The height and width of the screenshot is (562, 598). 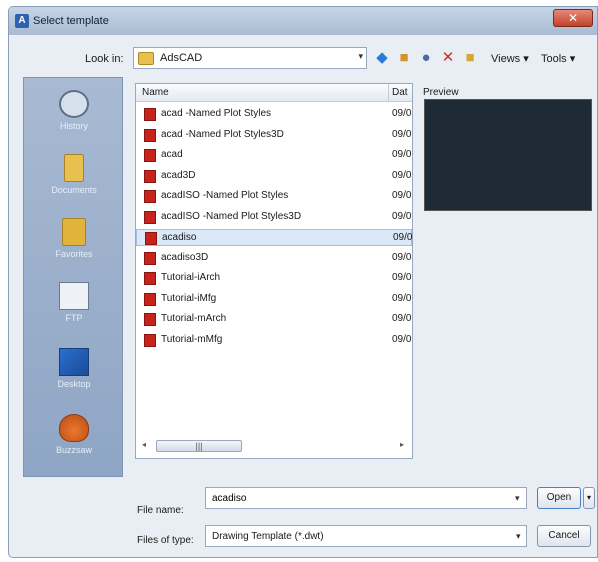 What do you see at coordinates (73, 126) in the screenshot?
I see `place-label: History` at bounding box center [73, 126].